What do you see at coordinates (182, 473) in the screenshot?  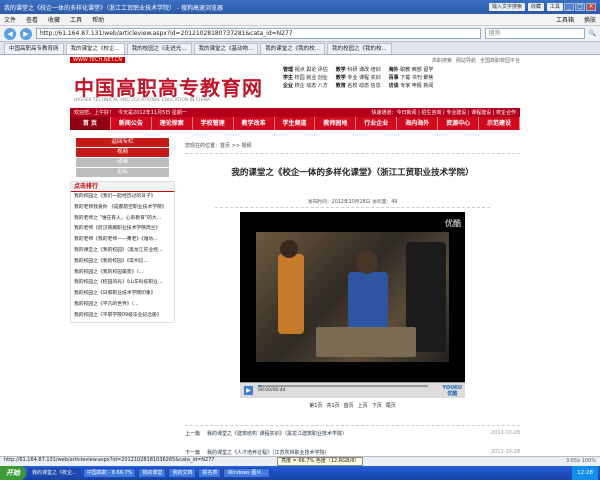 I see `taskbar-item: 我的文档` at bounding box center [182, 473].